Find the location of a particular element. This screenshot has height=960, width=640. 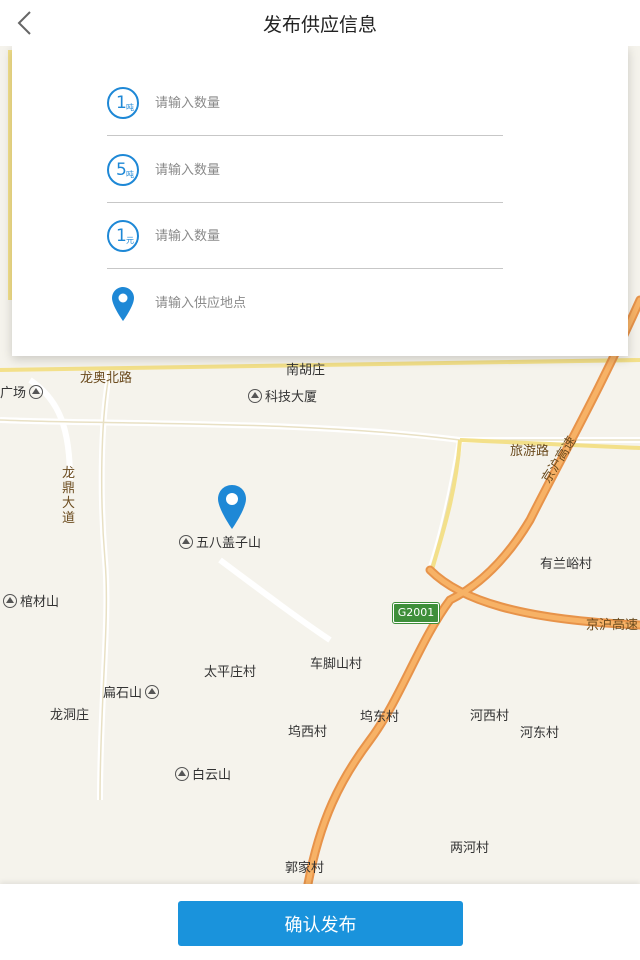

map-label: 龙洞庄 is located at coordinates (70, 715).